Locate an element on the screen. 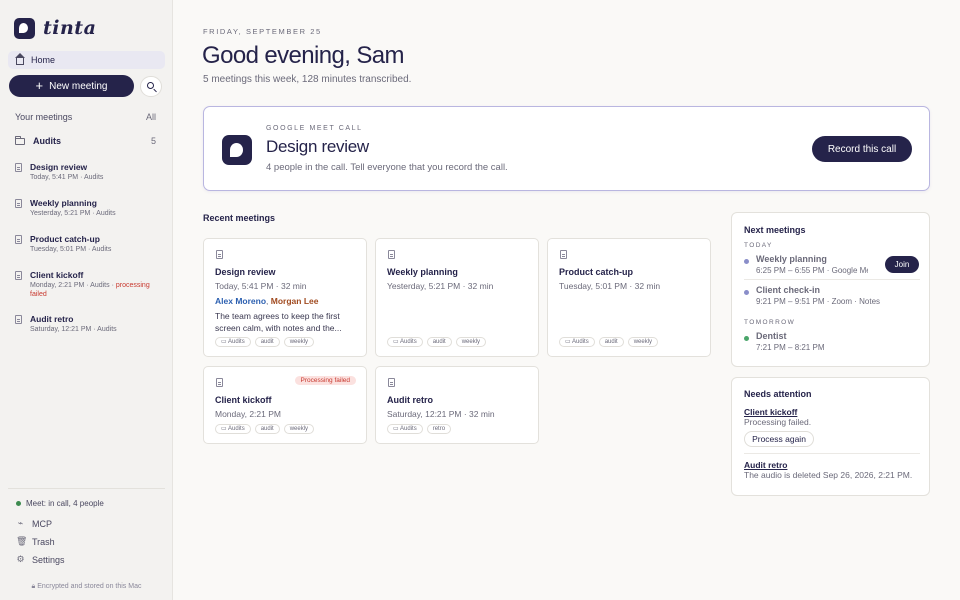 The width and height of the screenshot is (960, 600). call-source: GOOGLE MEET CALL is located at coordinates (314, 128).